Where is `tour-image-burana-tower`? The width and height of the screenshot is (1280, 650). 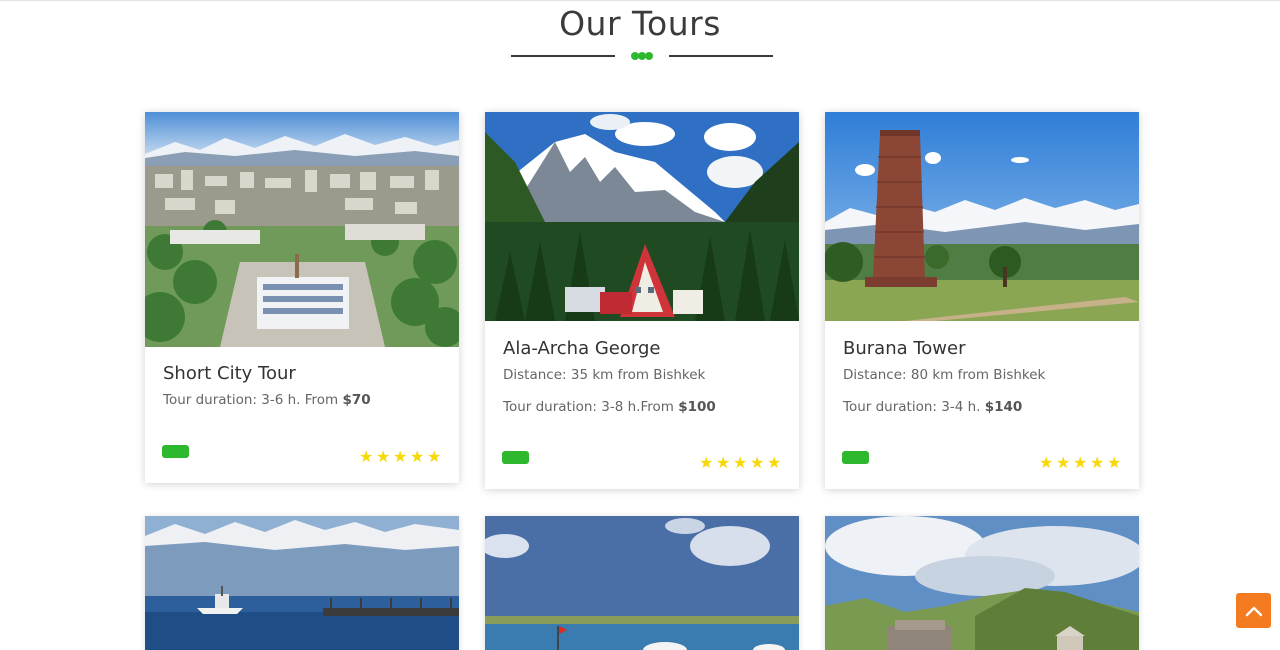 tour-image-burana-tower is located at coordinates (982, 216).